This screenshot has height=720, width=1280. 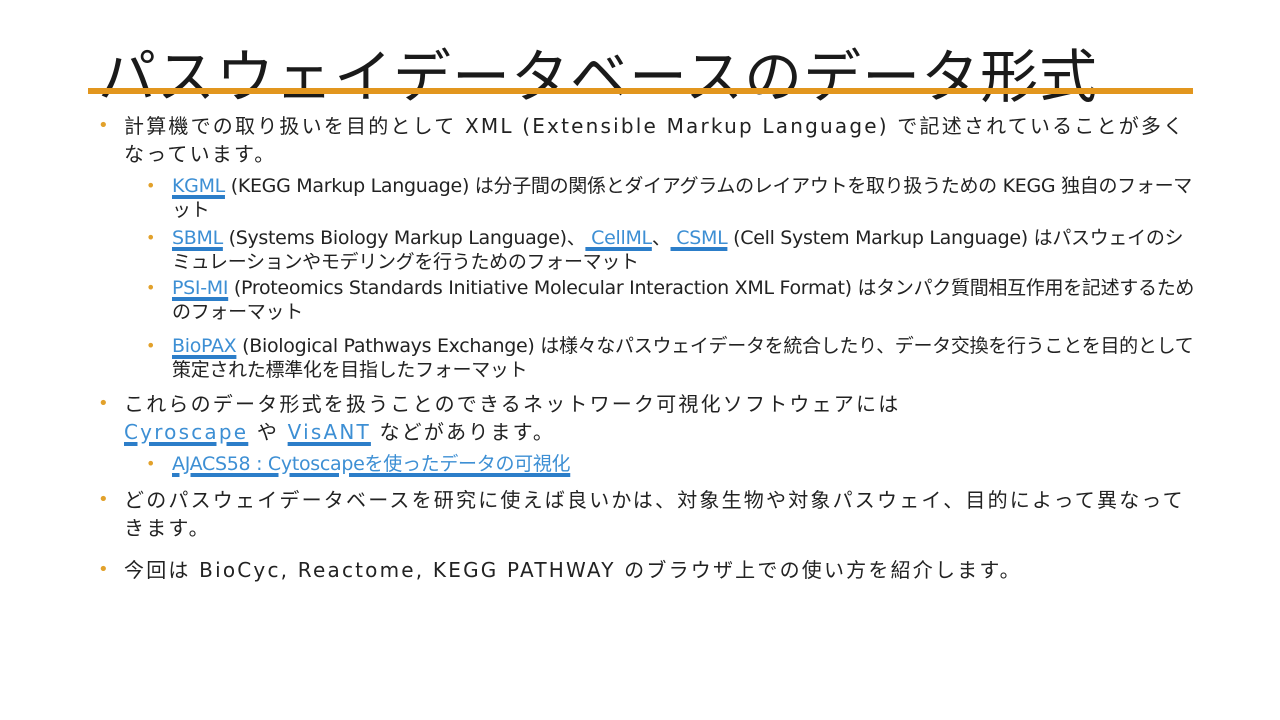 I want to click on visualization-sublist: AJACS58 : Cytoscapeを使ったデータの可視化, so click(x=674, y=464).